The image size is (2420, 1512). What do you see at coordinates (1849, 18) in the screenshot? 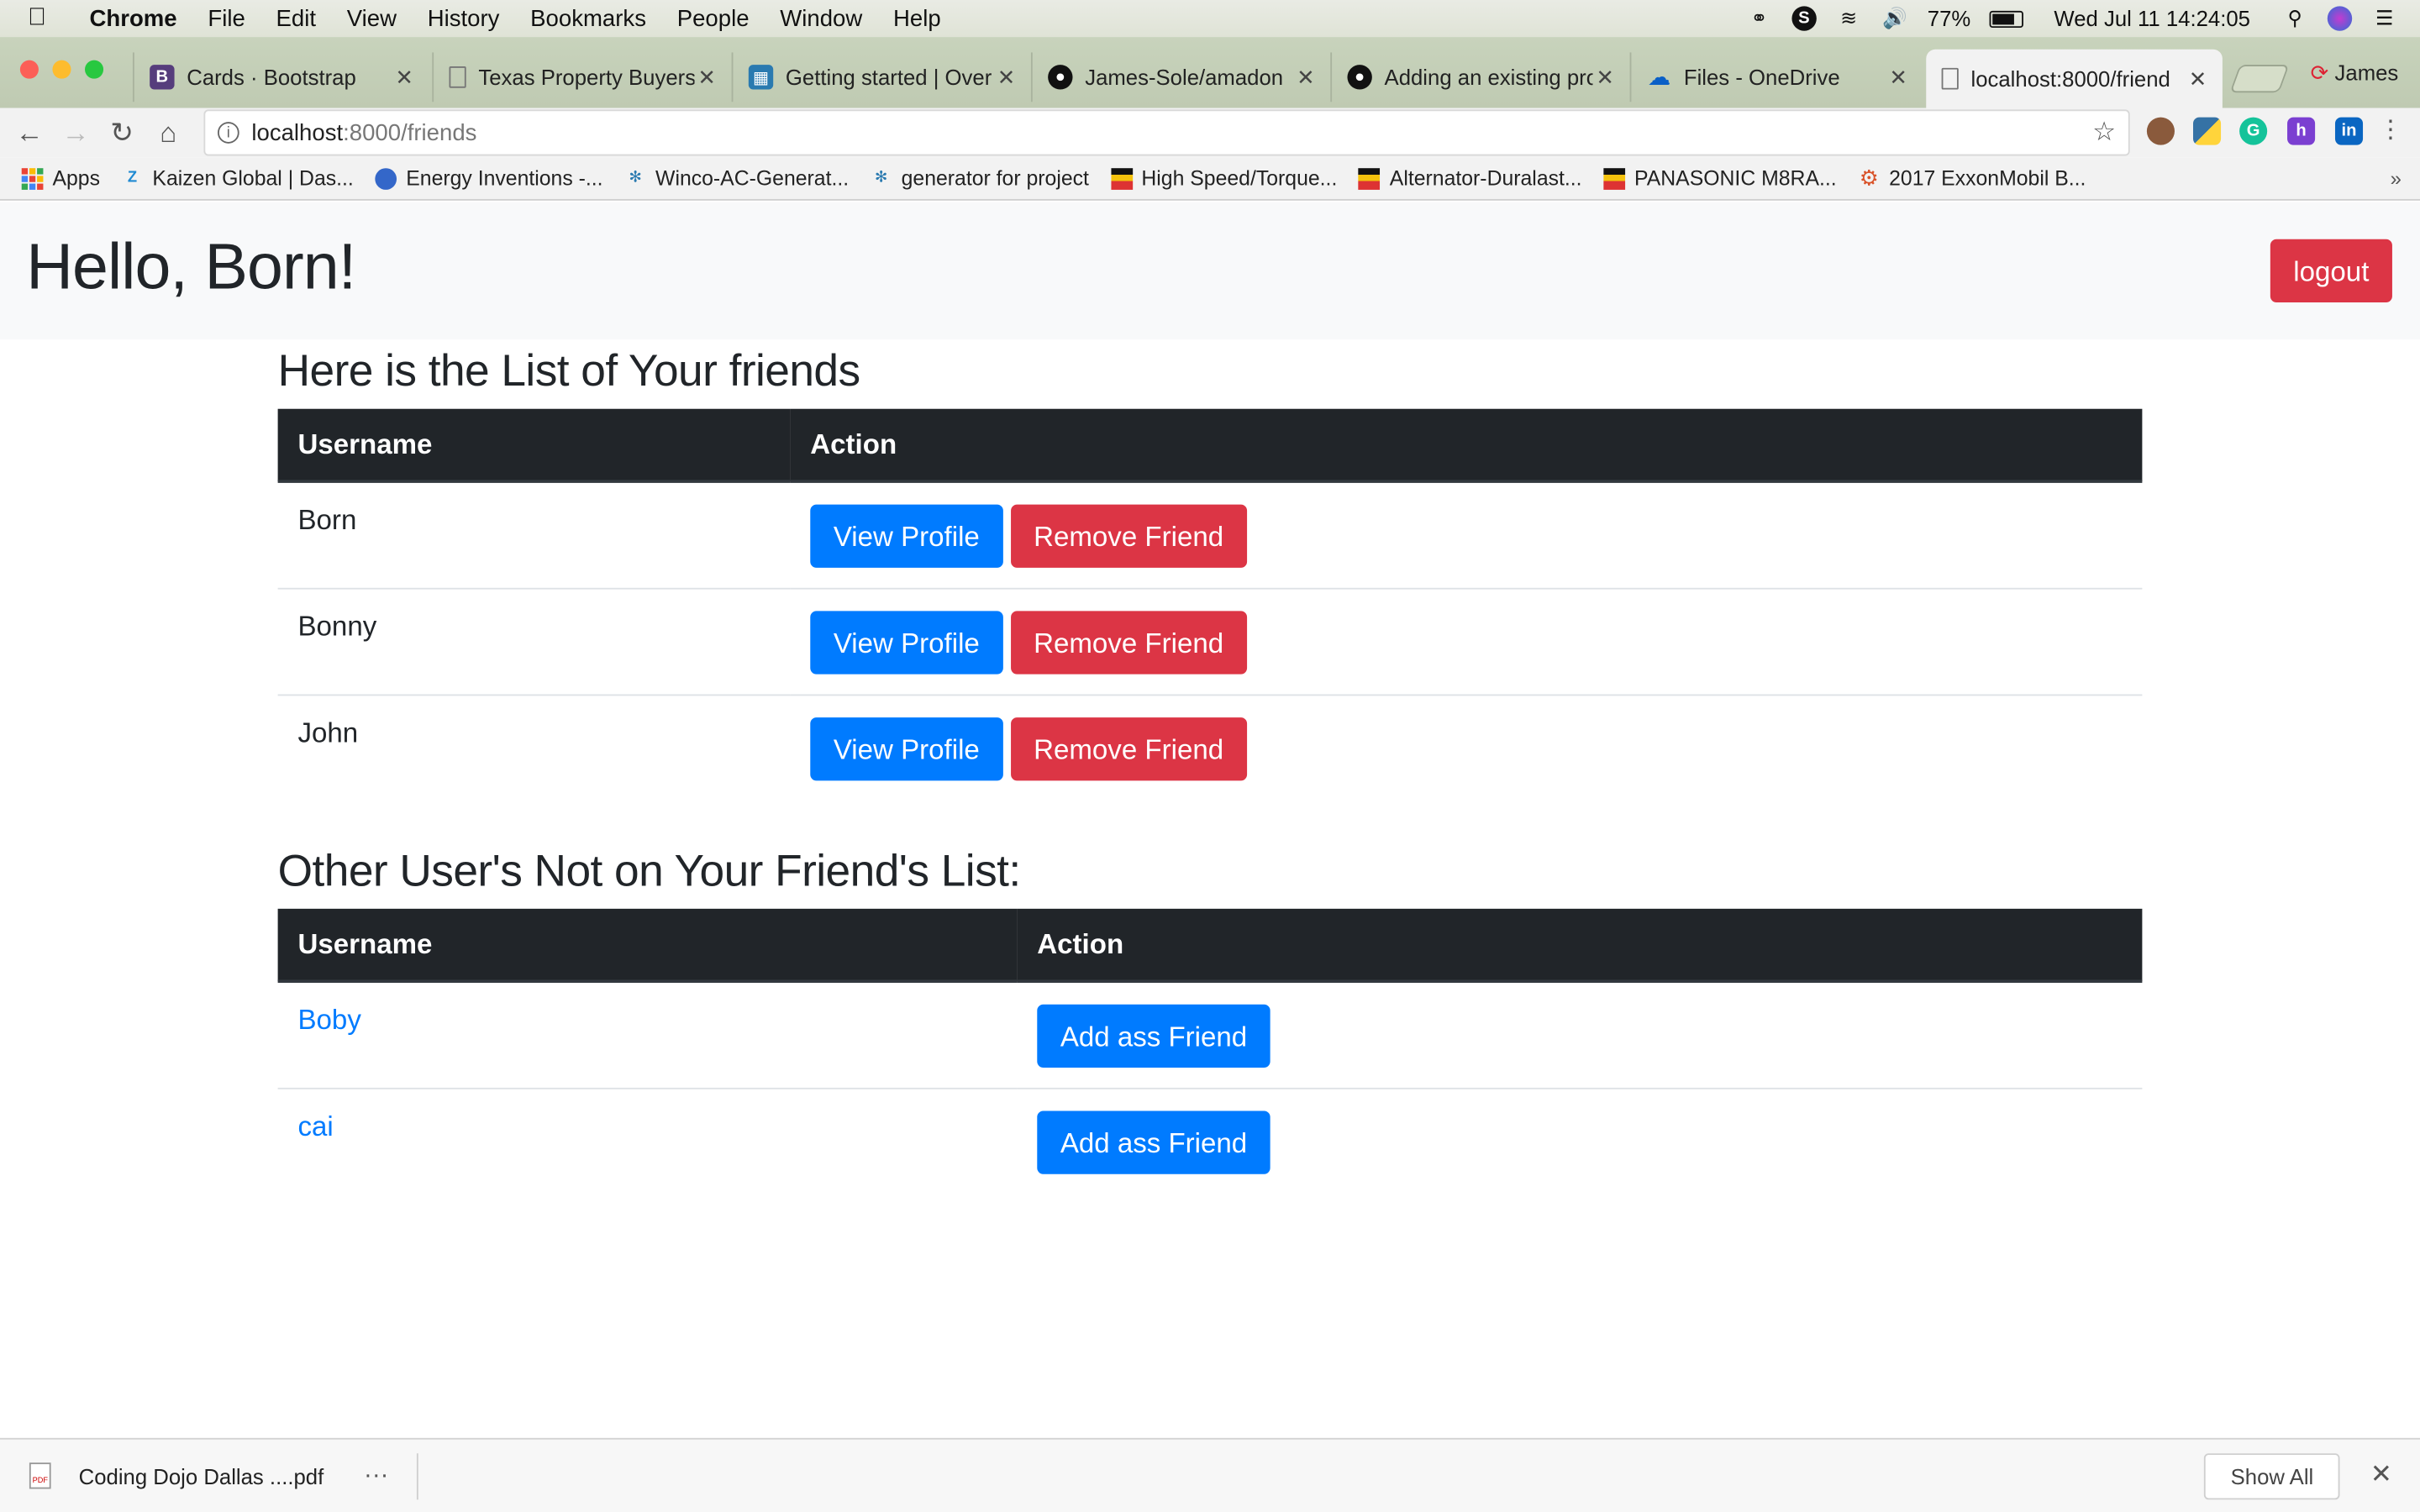
I see `wifi-icon: ≋` at bounding box center [1849, 18].